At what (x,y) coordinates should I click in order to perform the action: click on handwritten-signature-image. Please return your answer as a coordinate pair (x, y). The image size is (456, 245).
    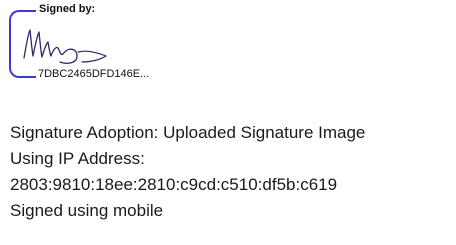
    Looking at the image, I should click on (65, 46).